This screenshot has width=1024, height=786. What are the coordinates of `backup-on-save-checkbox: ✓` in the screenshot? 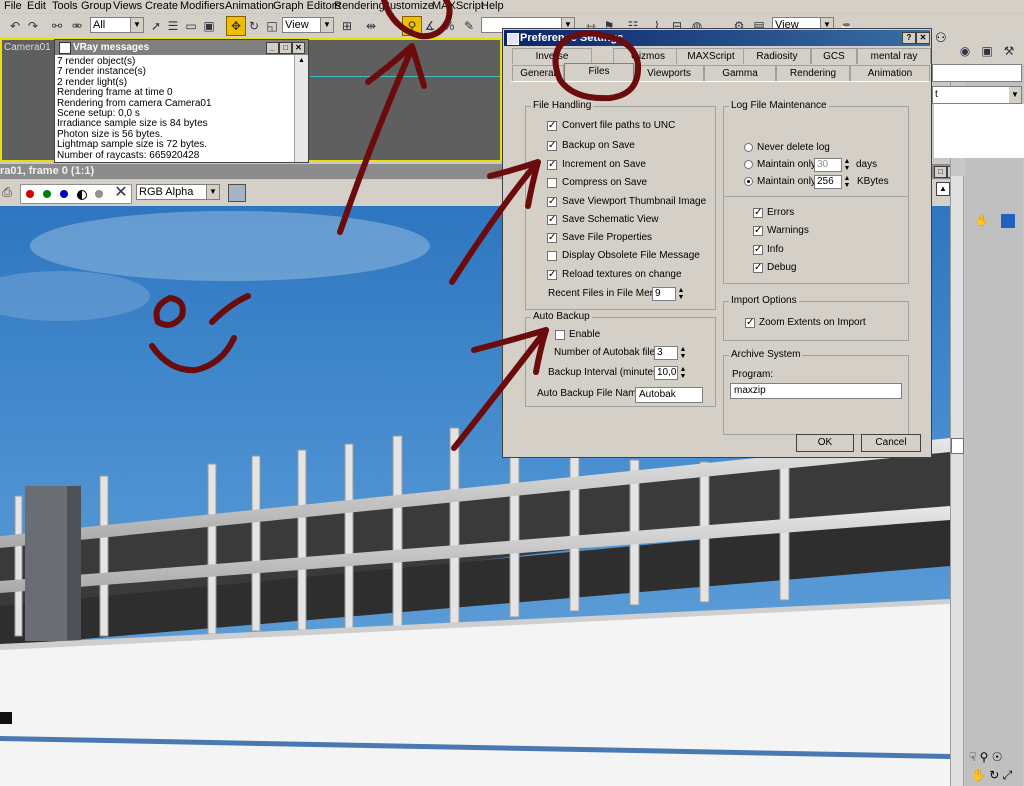 It's located at (552, 146).